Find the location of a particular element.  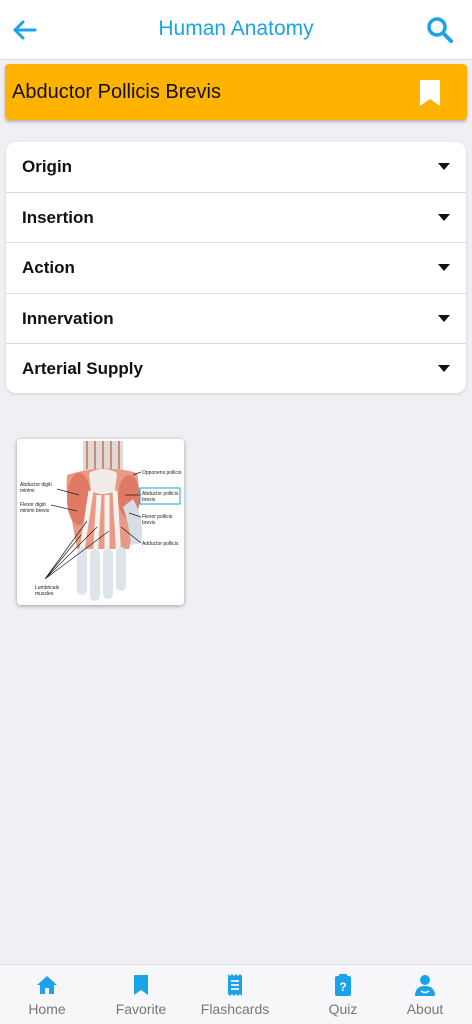

label-flexor-pollicis-brevis: brevis is located at coordinates (149, 523).